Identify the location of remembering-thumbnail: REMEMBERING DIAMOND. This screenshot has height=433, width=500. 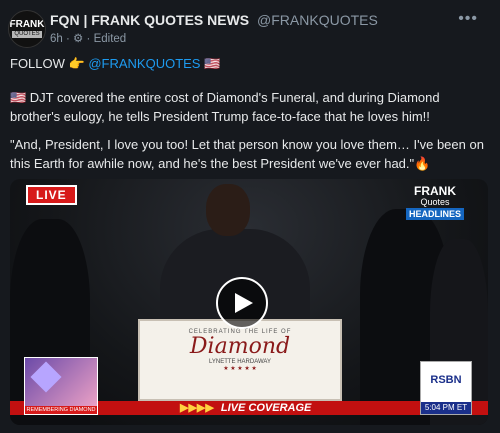
(61, 386).